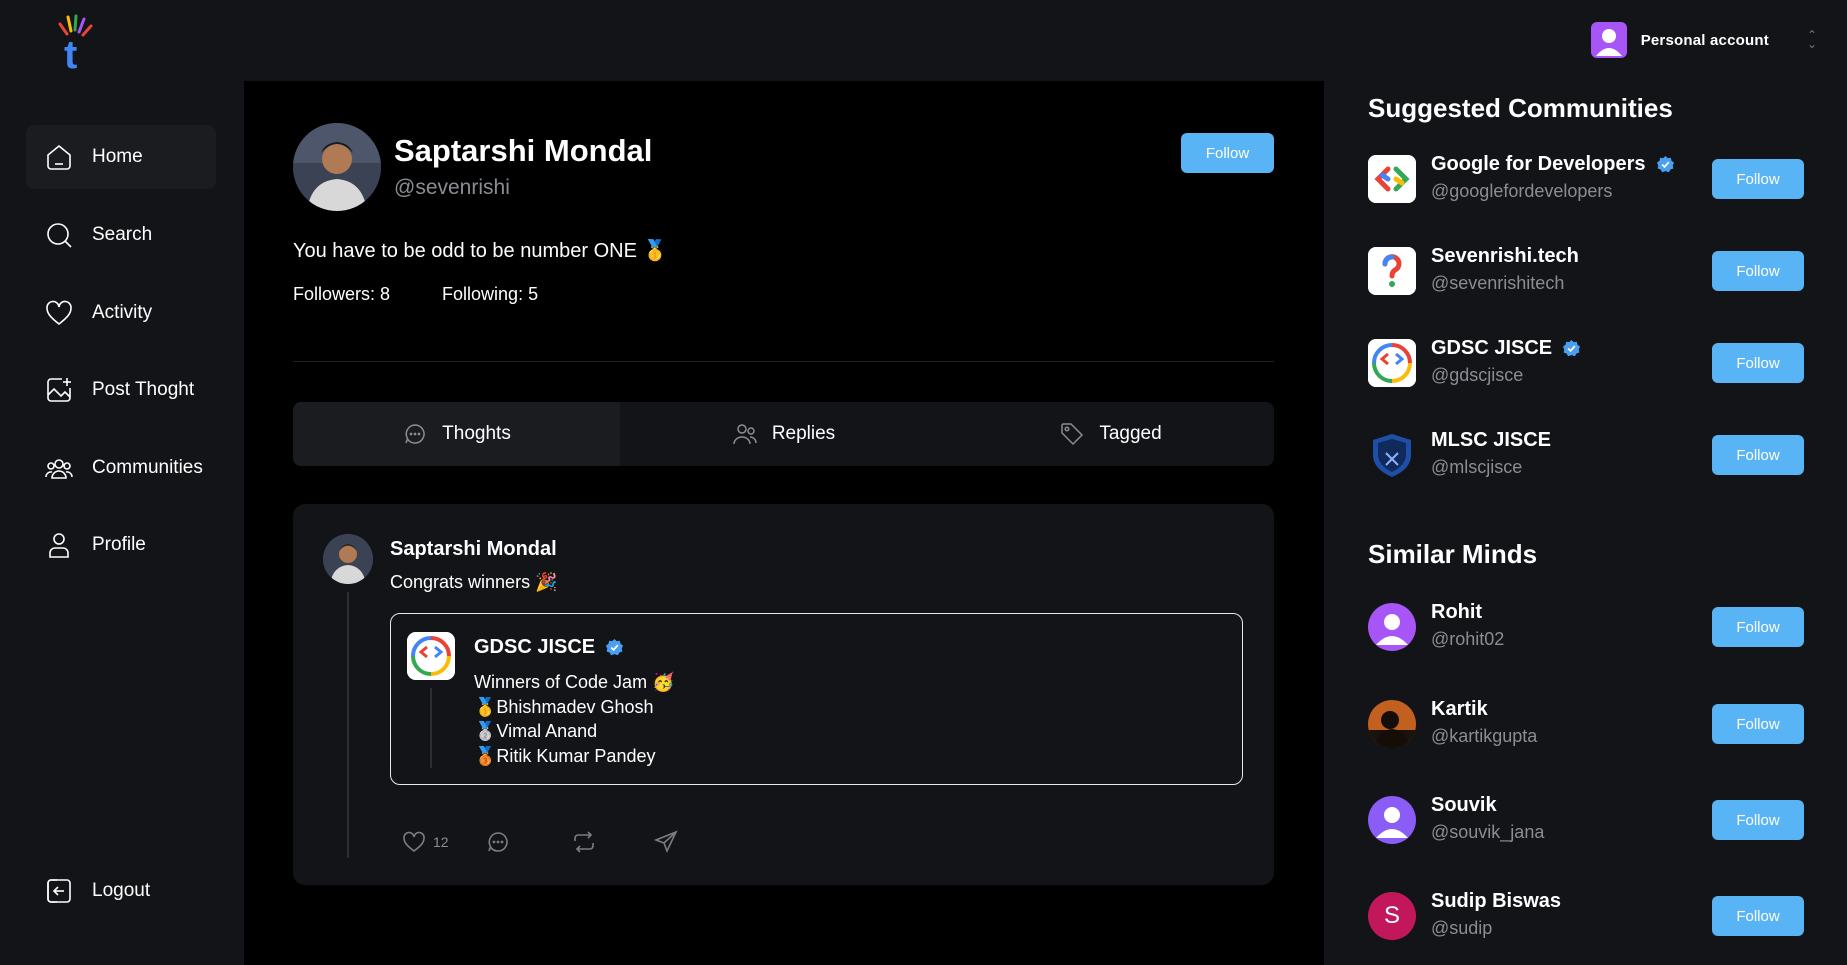  I want to click on nav-item-home: Home, so click(121, 157).